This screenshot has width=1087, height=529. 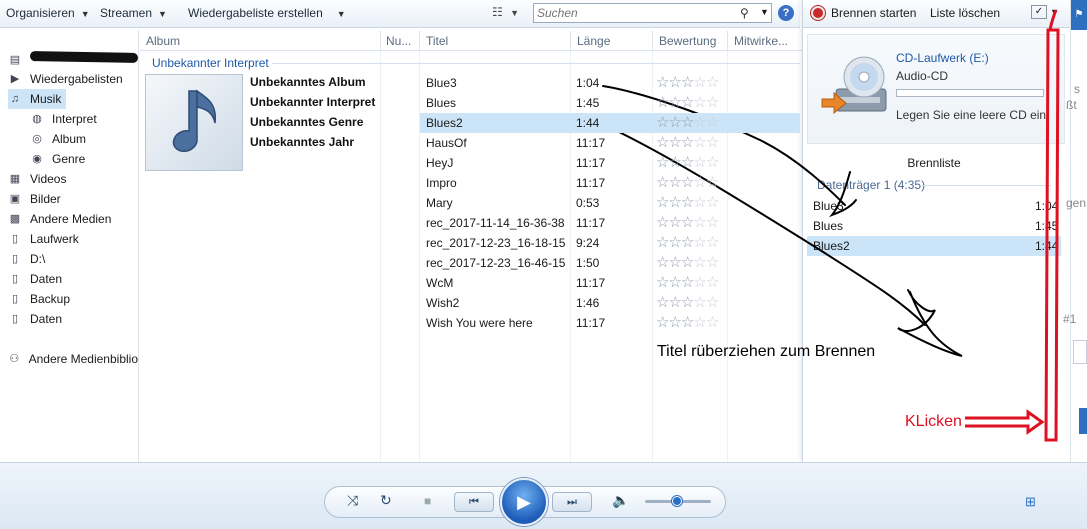 I want to click on chevron-down-icon: ▼, so click(x=1054, y=12).